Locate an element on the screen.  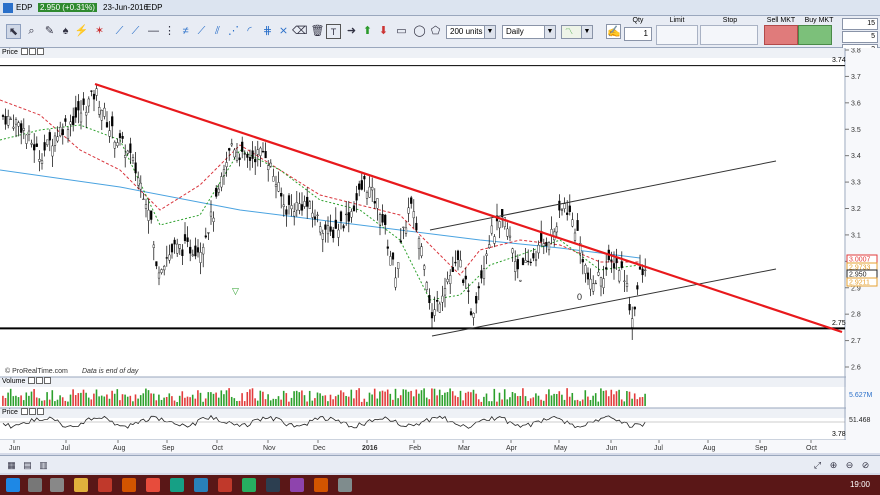
pencil-icon: ✎ is located at coordinates (49, 31).